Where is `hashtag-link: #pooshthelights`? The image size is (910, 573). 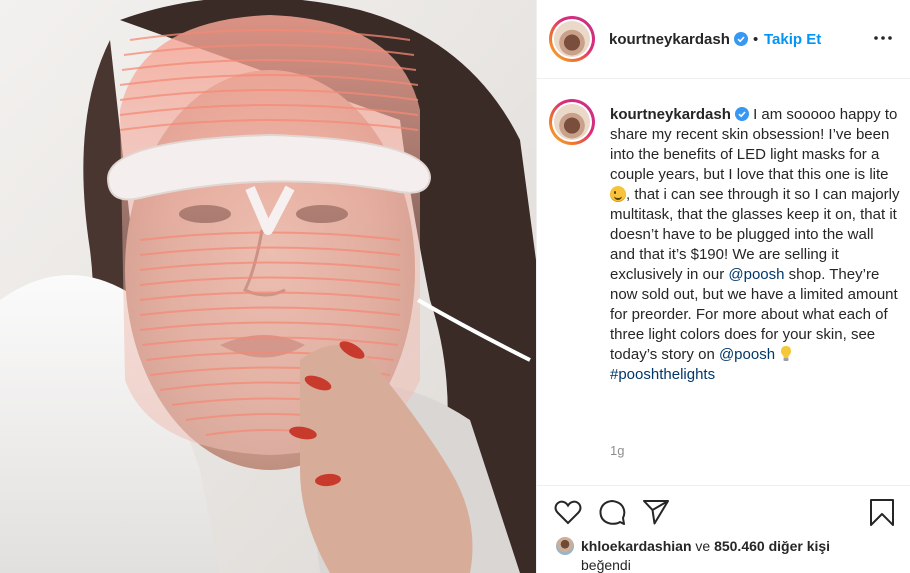
hashtag-link: #pooshthelights is located at coordinates (662, 374).